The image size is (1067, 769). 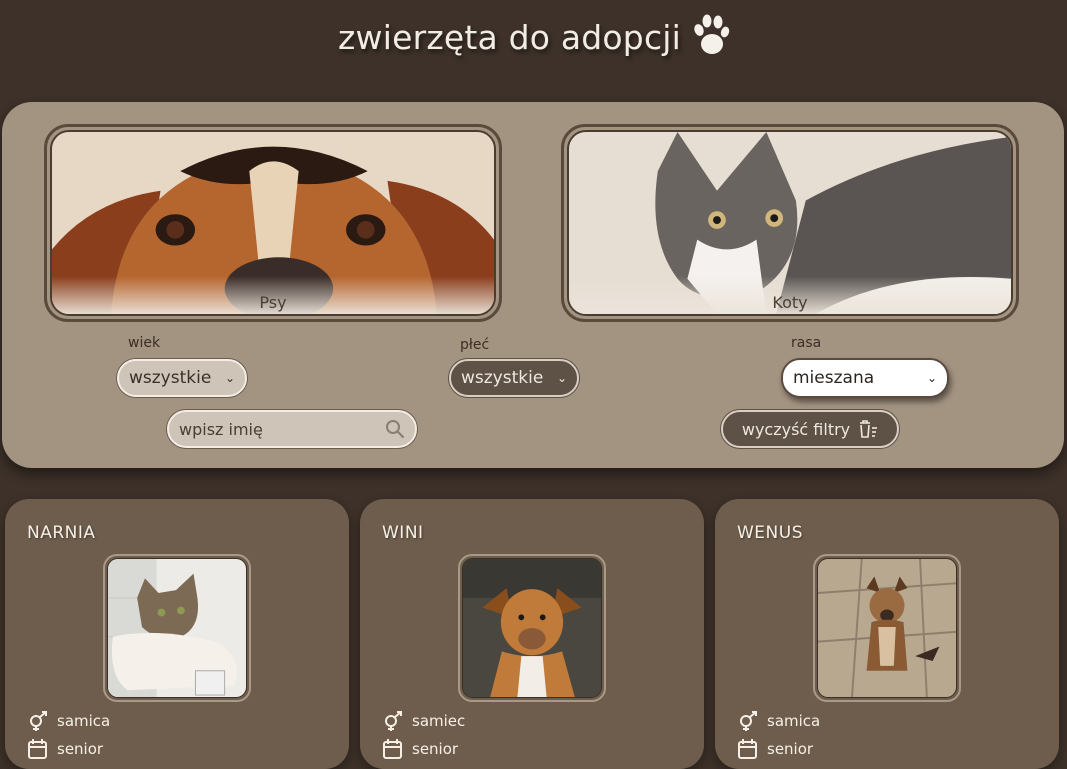 I want to click on animal-name: WENUS, so click(x=770, y=533).